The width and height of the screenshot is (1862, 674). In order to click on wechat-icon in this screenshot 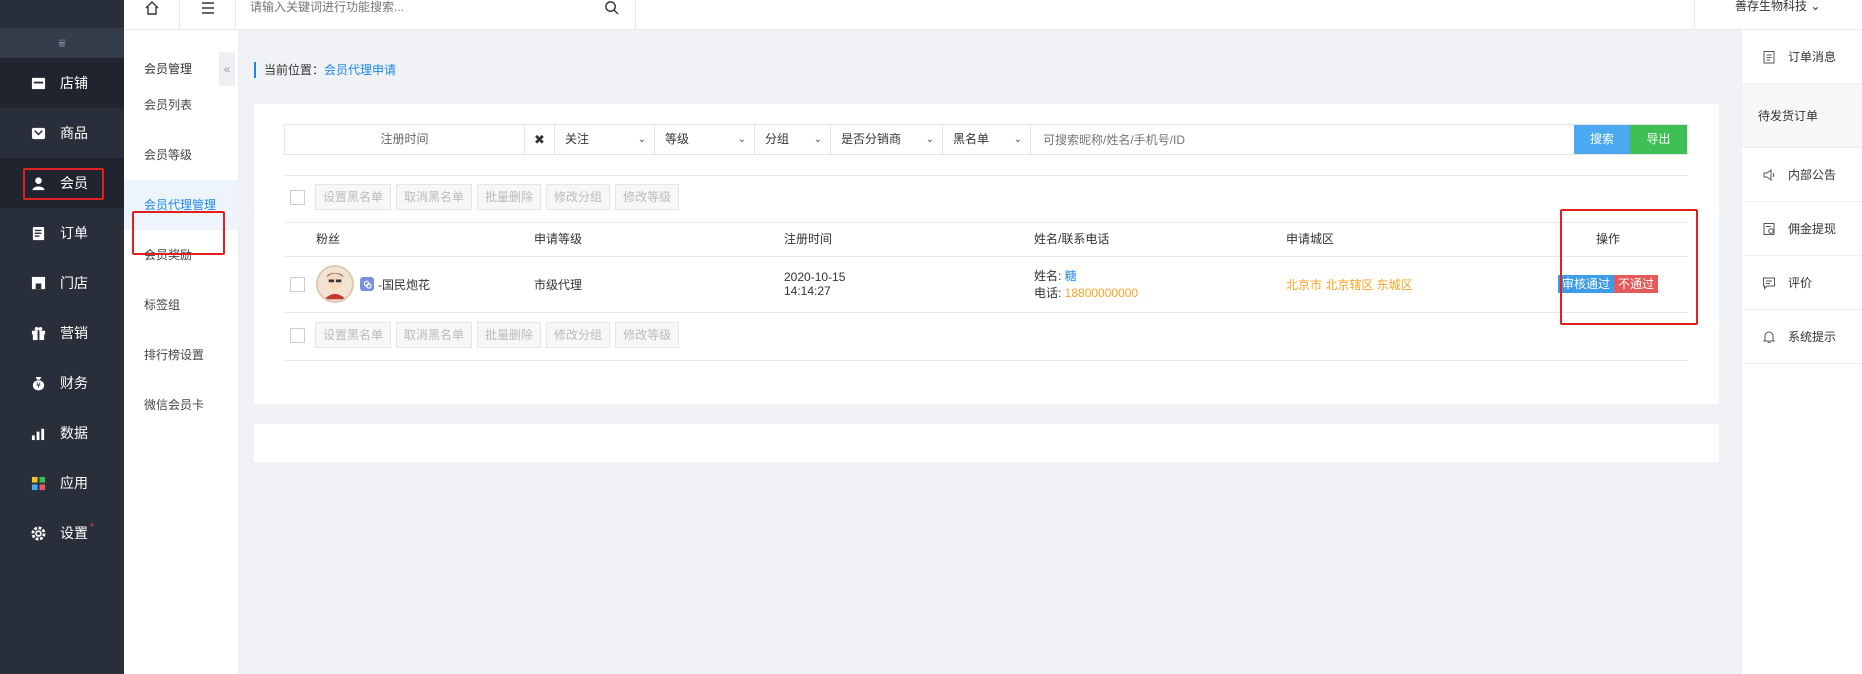, I will do `click(367, 284)`.